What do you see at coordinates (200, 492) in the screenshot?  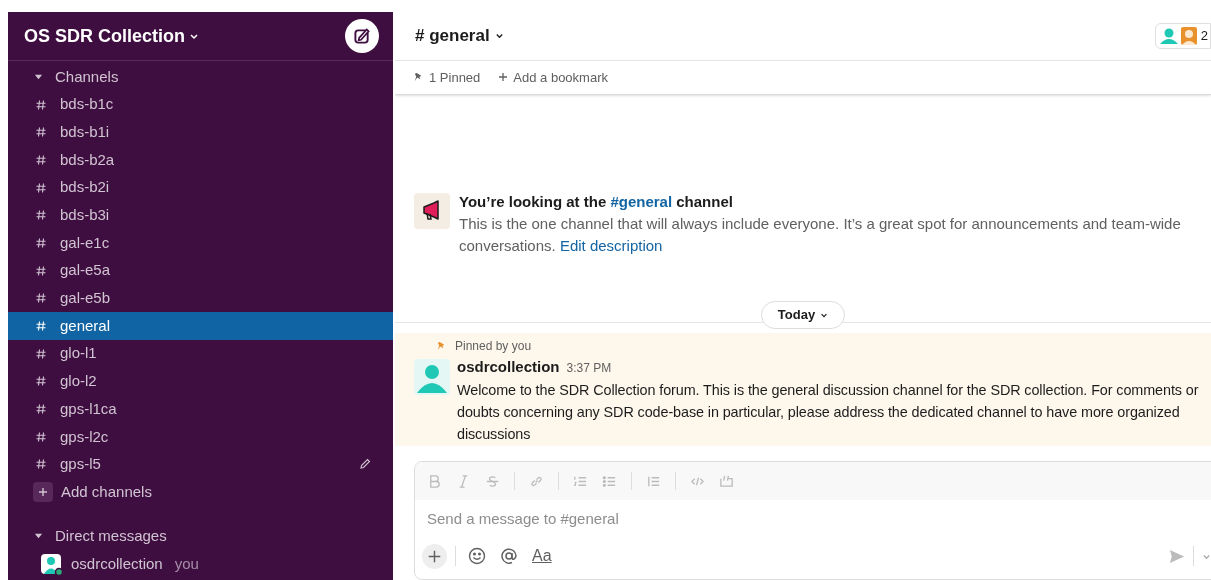 I see `add-channels-button: Add channels` at bounding box center [200, 492].